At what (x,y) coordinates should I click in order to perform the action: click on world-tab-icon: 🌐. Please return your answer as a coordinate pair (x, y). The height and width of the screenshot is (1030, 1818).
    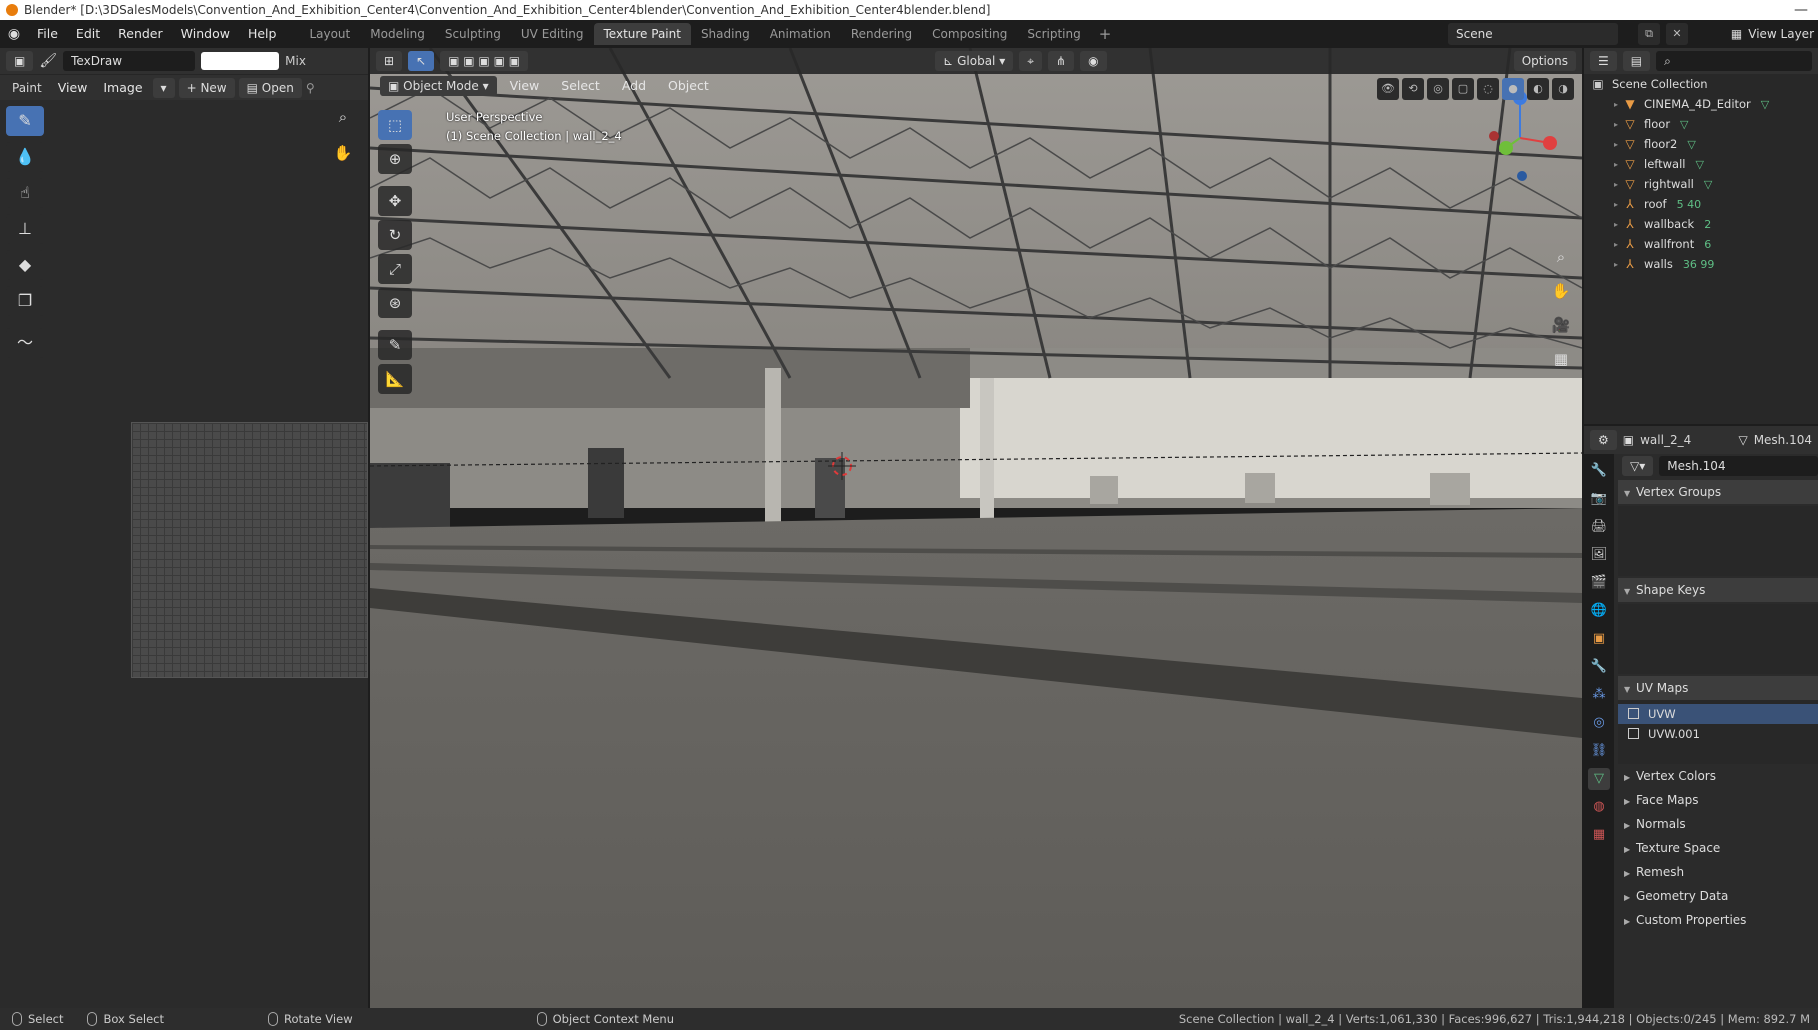
    Looking at the image, I should click on (1599, 611).